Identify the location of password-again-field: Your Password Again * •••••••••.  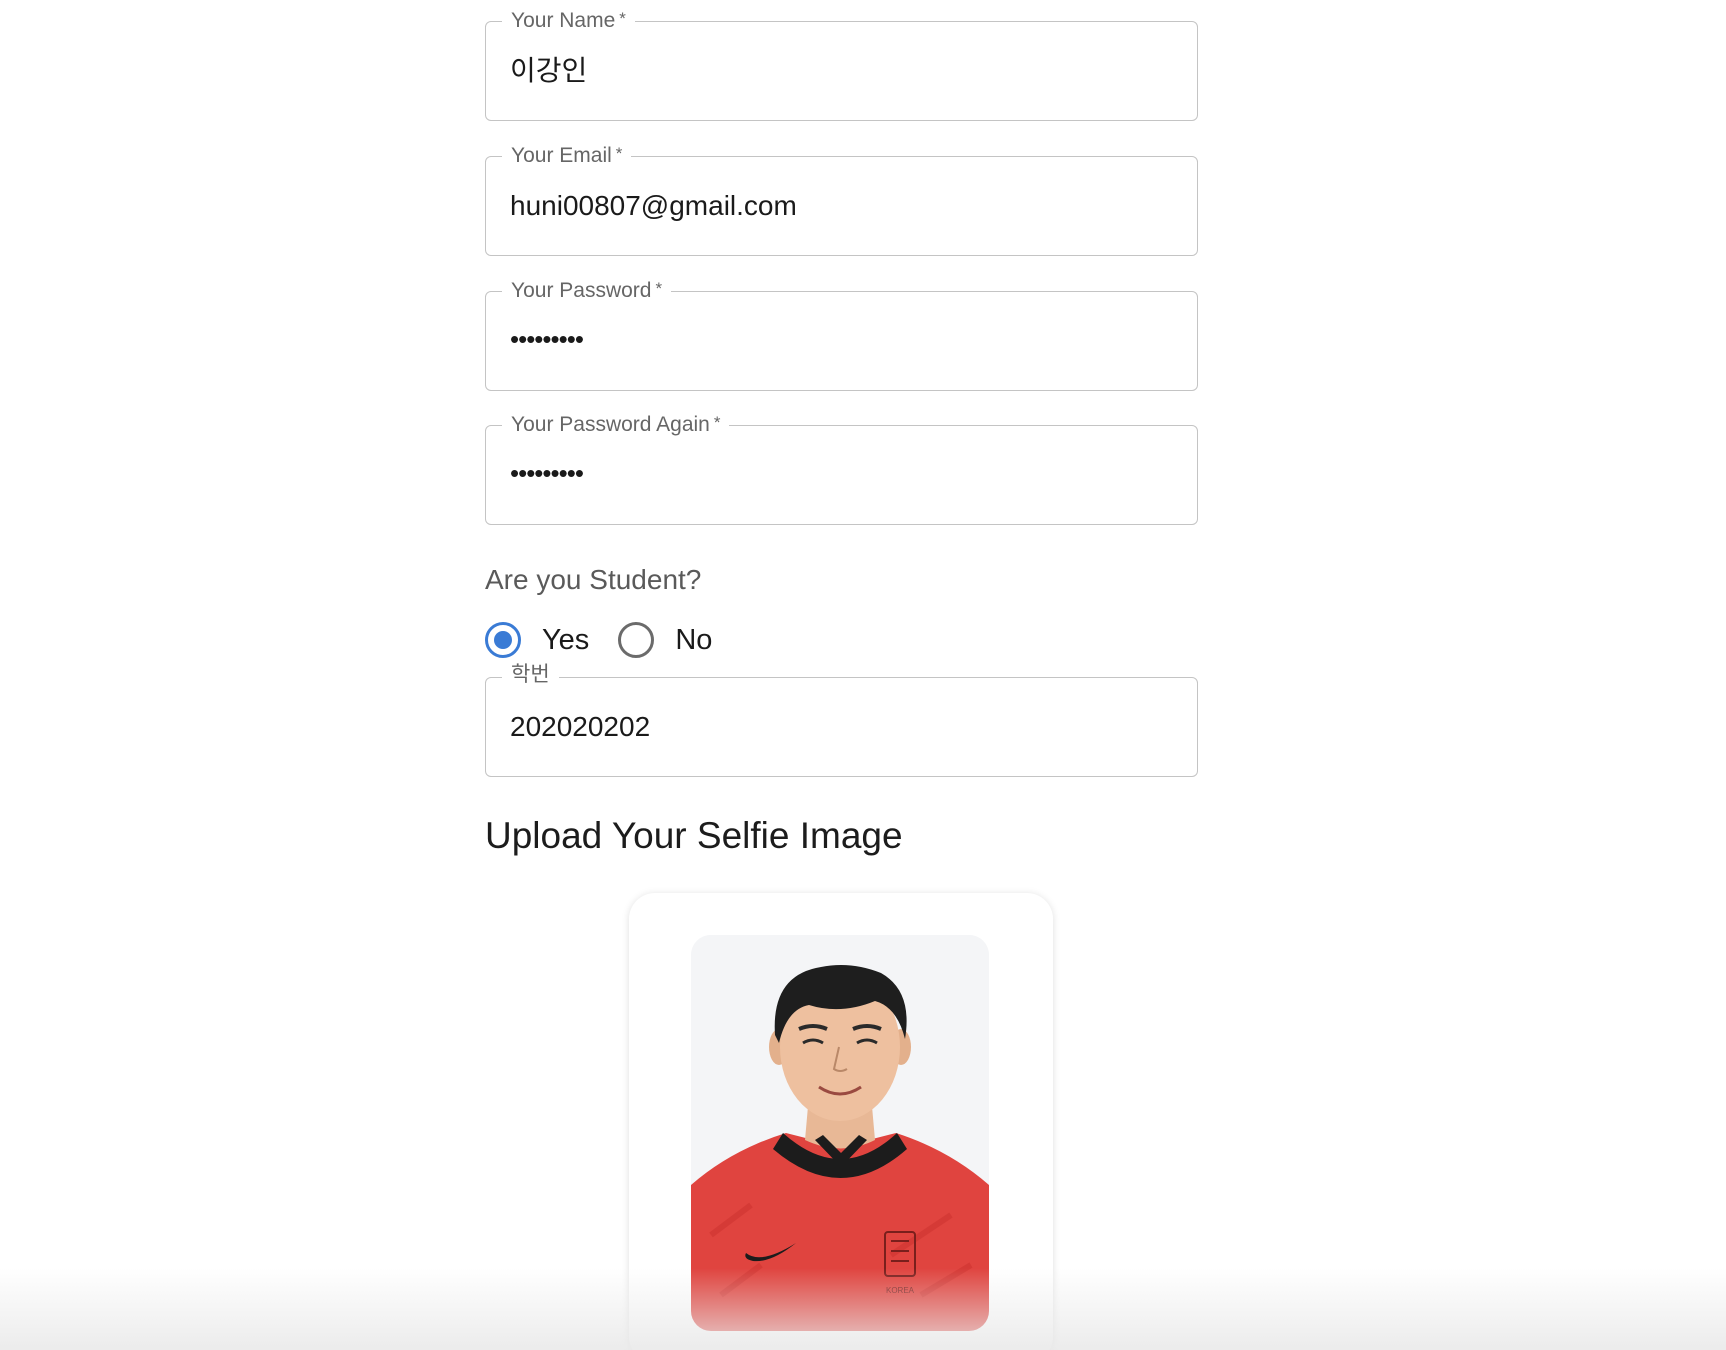
(841, 468).